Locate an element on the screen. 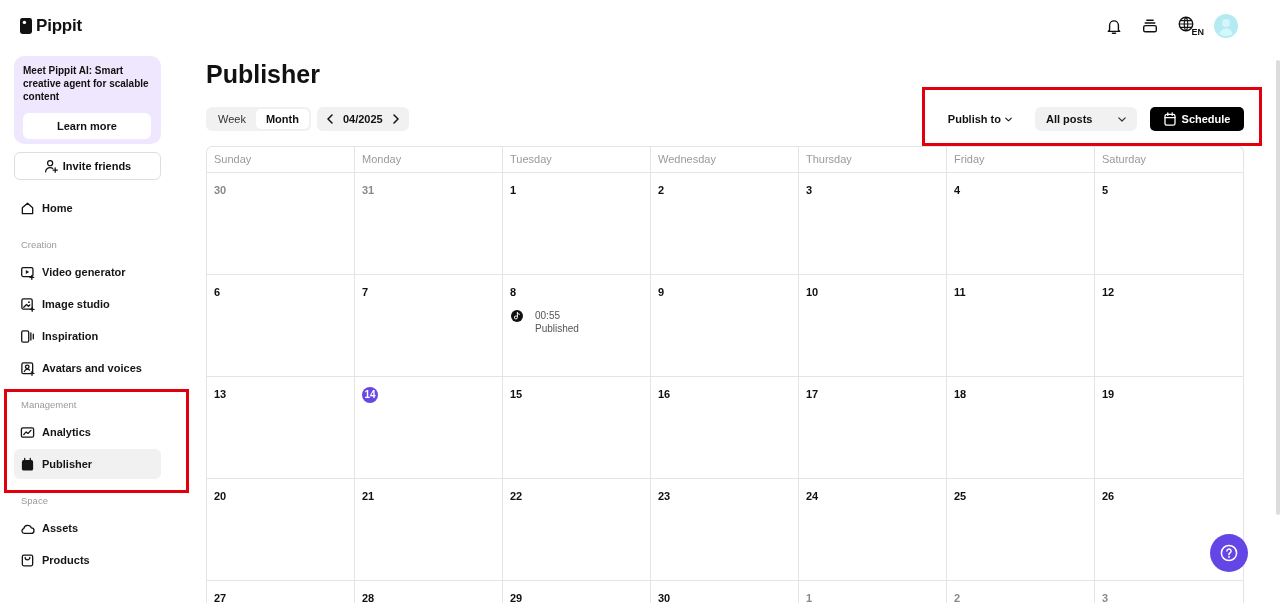 This screenshot has width=1280, height=603. day-number: 22 is located at coordinates (516, 496).